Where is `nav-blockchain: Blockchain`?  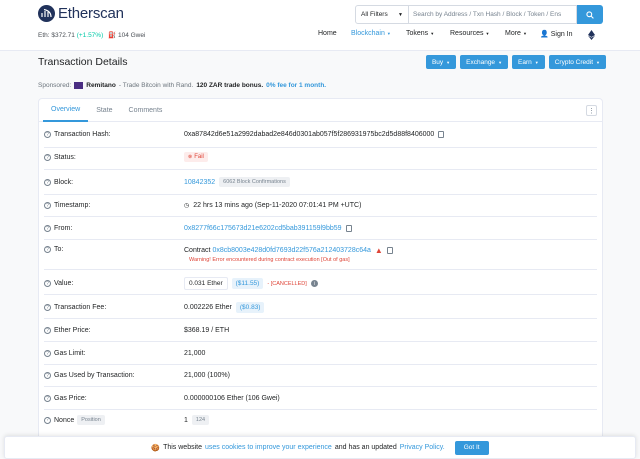
nav-blockchain: Blockchain is located at coordinates (368, 33).